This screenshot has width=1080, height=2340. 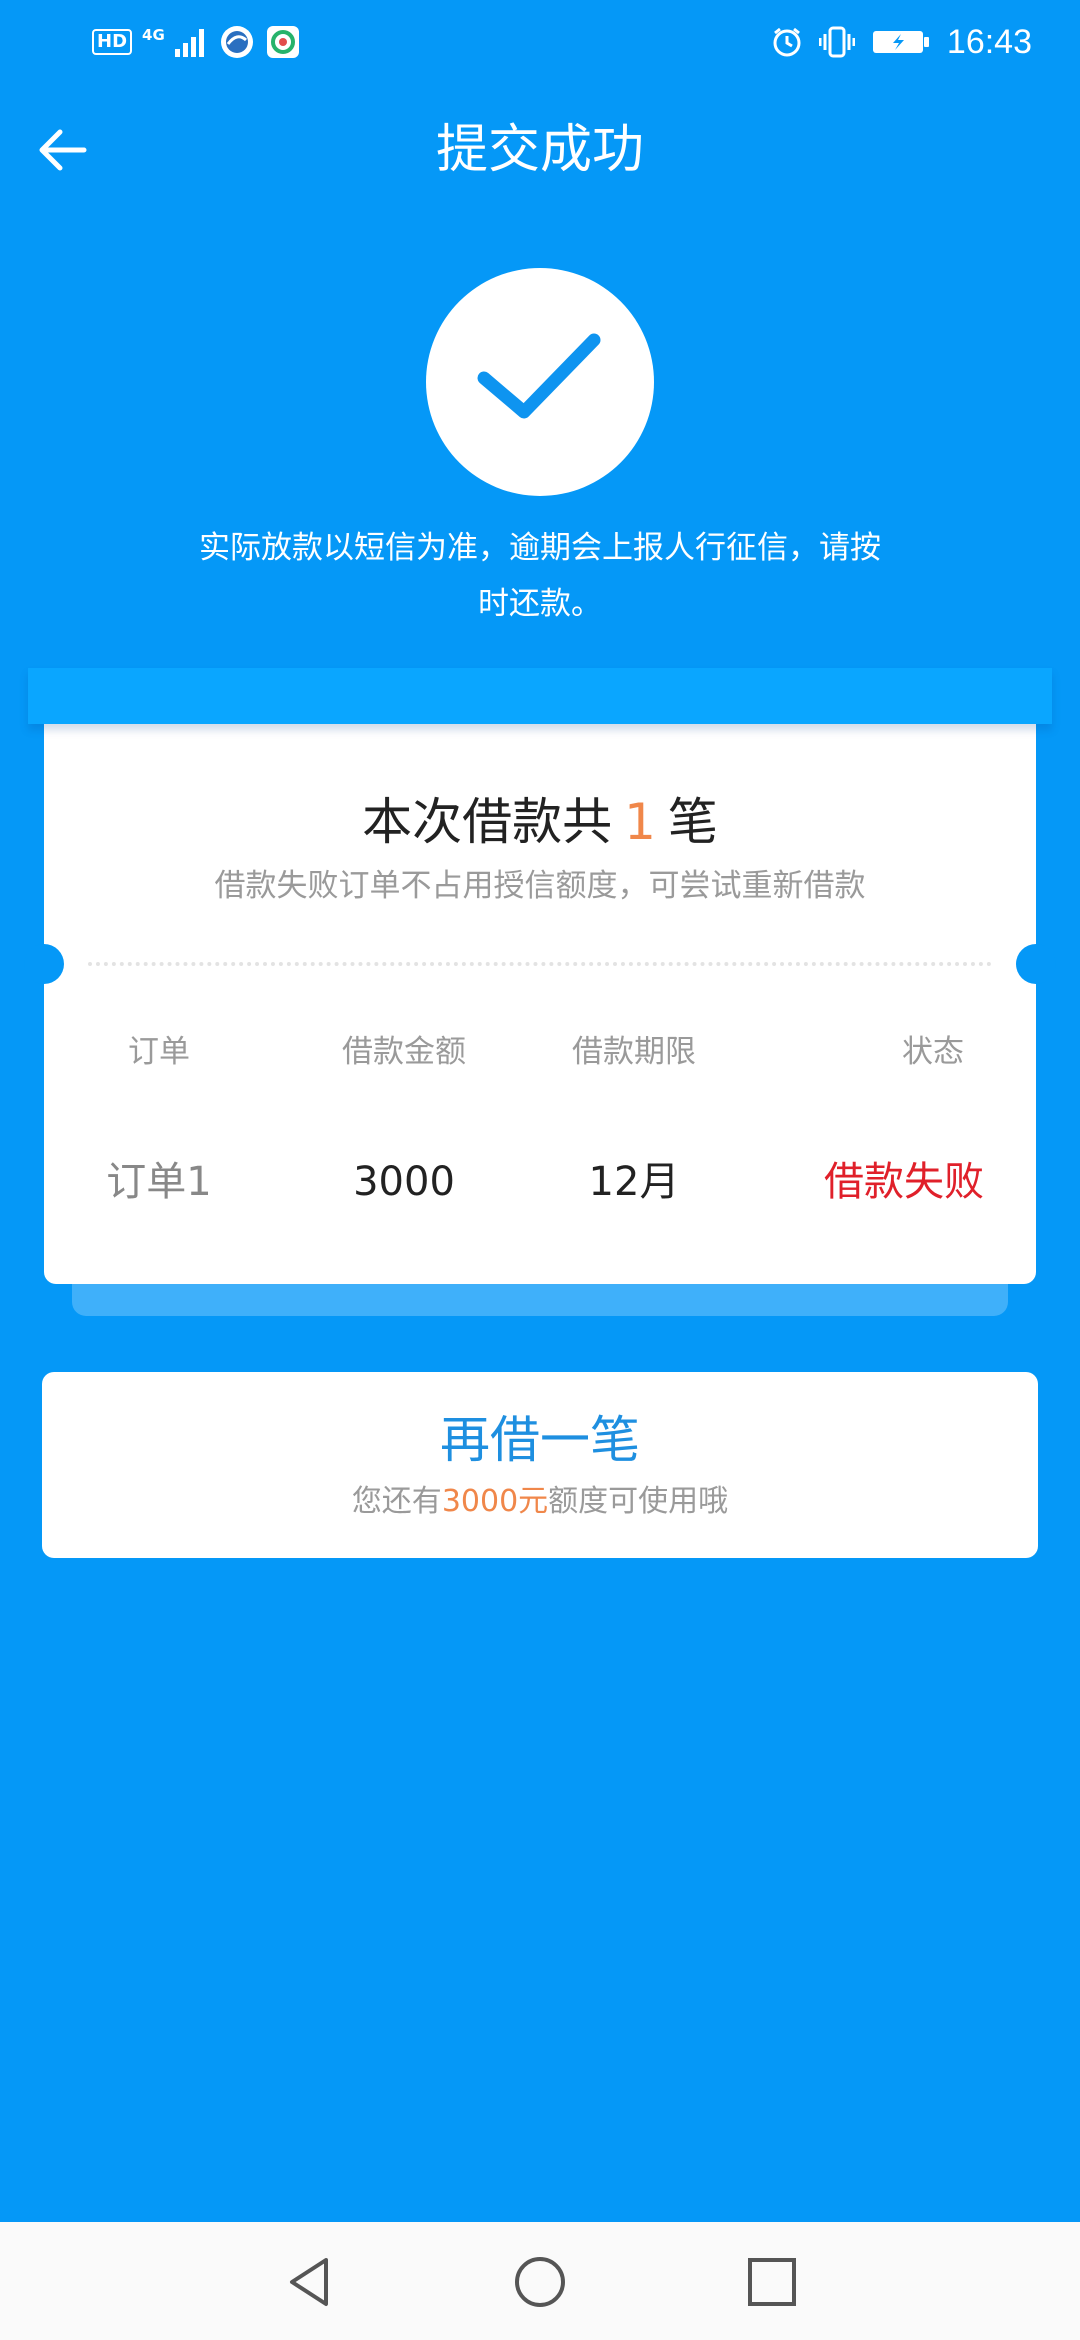 What do you see at coordinates (540, 576) in the screenshot?
I see `loan-notice: 实际放款以短信为准，逾期会上报人行征信，请按 时还款。` at bounding box center [540, 576].